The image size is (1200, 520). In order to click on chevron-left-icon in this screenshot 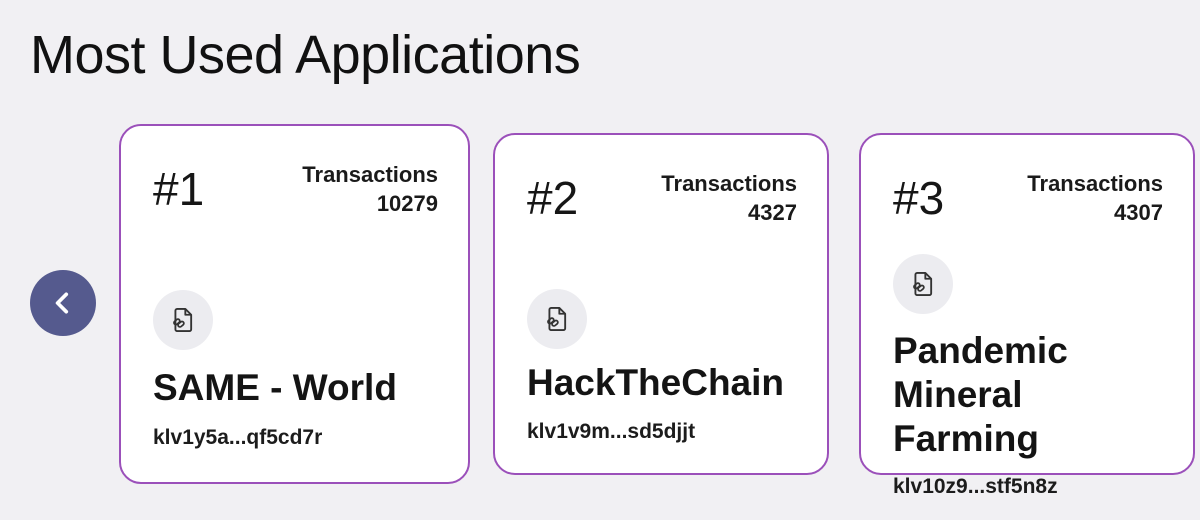, I will do `click(62, 303)`.